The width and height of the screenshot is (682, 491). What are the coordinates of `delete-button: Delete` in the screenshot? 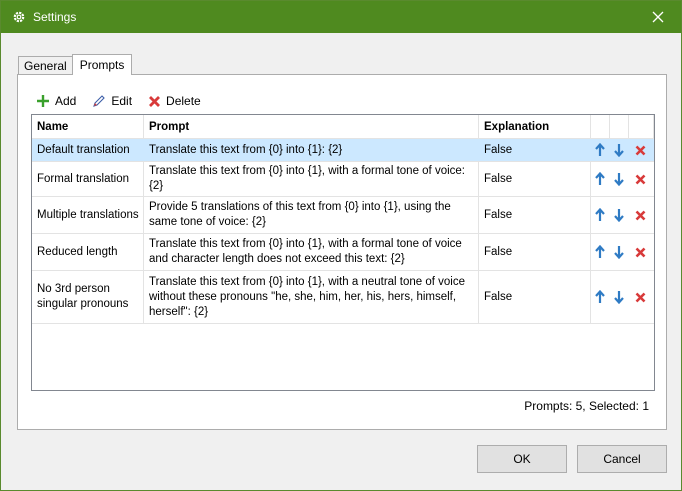 It's located at (174, 101).